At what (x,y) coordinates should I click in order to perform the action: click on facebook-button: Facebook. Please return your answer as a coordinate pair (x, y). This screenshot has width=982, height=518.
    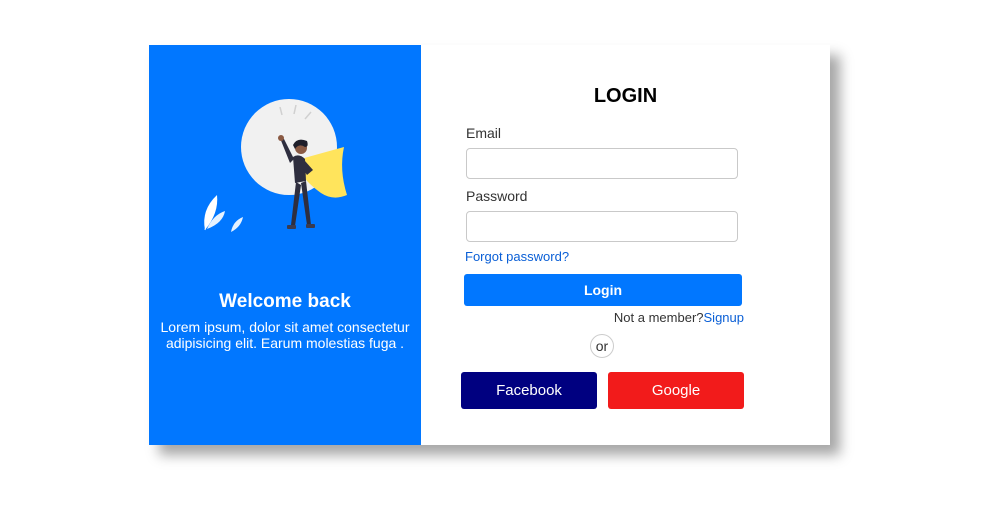
    Looking at the image, I should click on (529, 390).